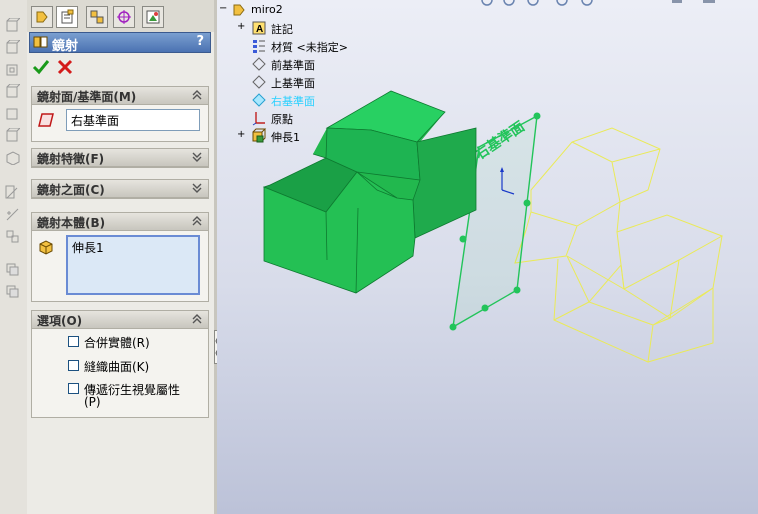 The height and width of the screenshot is (514, 758). I want to click on smart-dimension-icon, so click(12, 214).